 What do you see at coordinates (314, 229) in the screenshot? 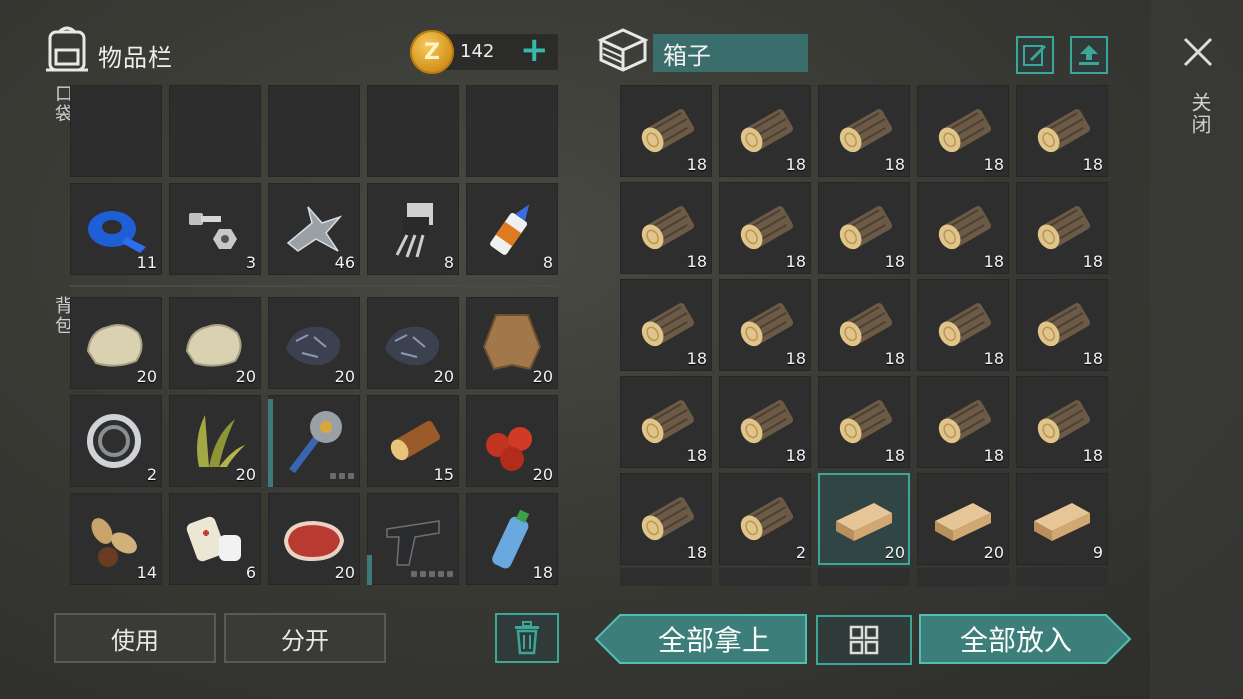
I see `pocket-slot: 46` at bounding box center [314, 229].